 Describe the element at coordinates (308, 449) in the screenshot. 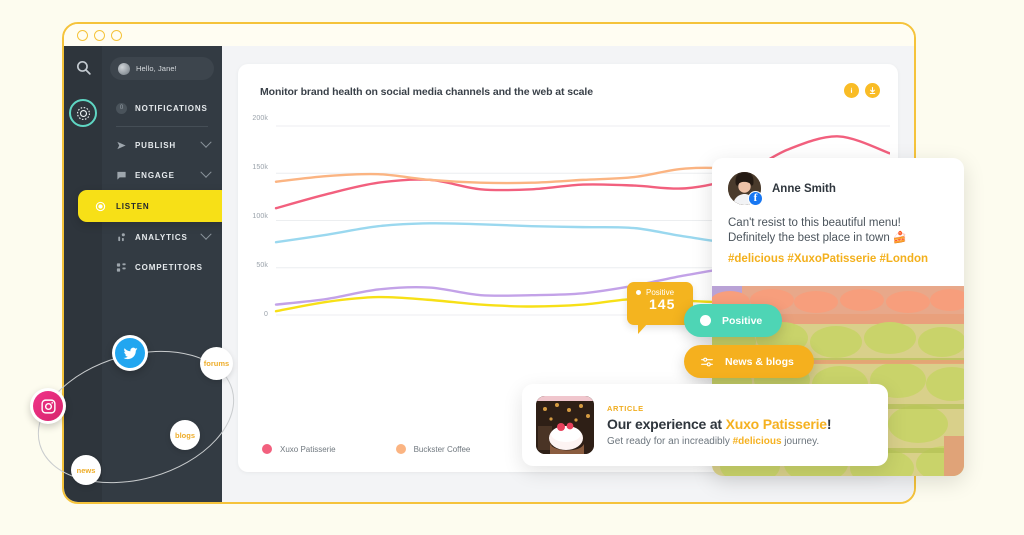

I see `legend-label: Xuxo Patisserie` at that location.